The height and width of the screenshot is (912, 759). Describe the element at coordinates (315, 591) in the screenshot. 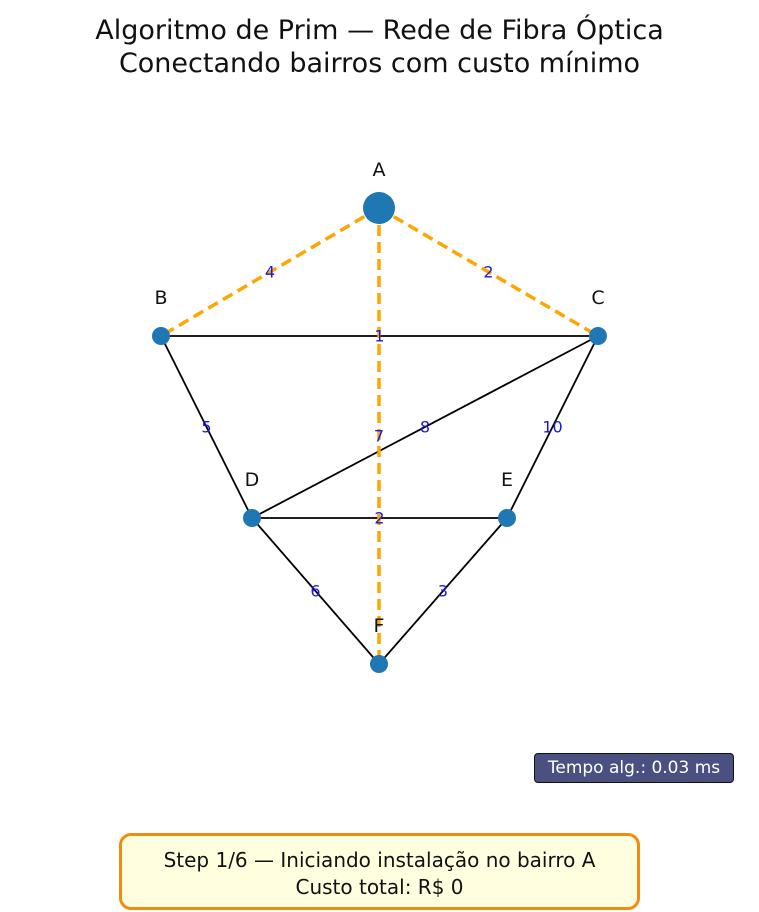

I see `edge-weight-D-F: 6` at that location.